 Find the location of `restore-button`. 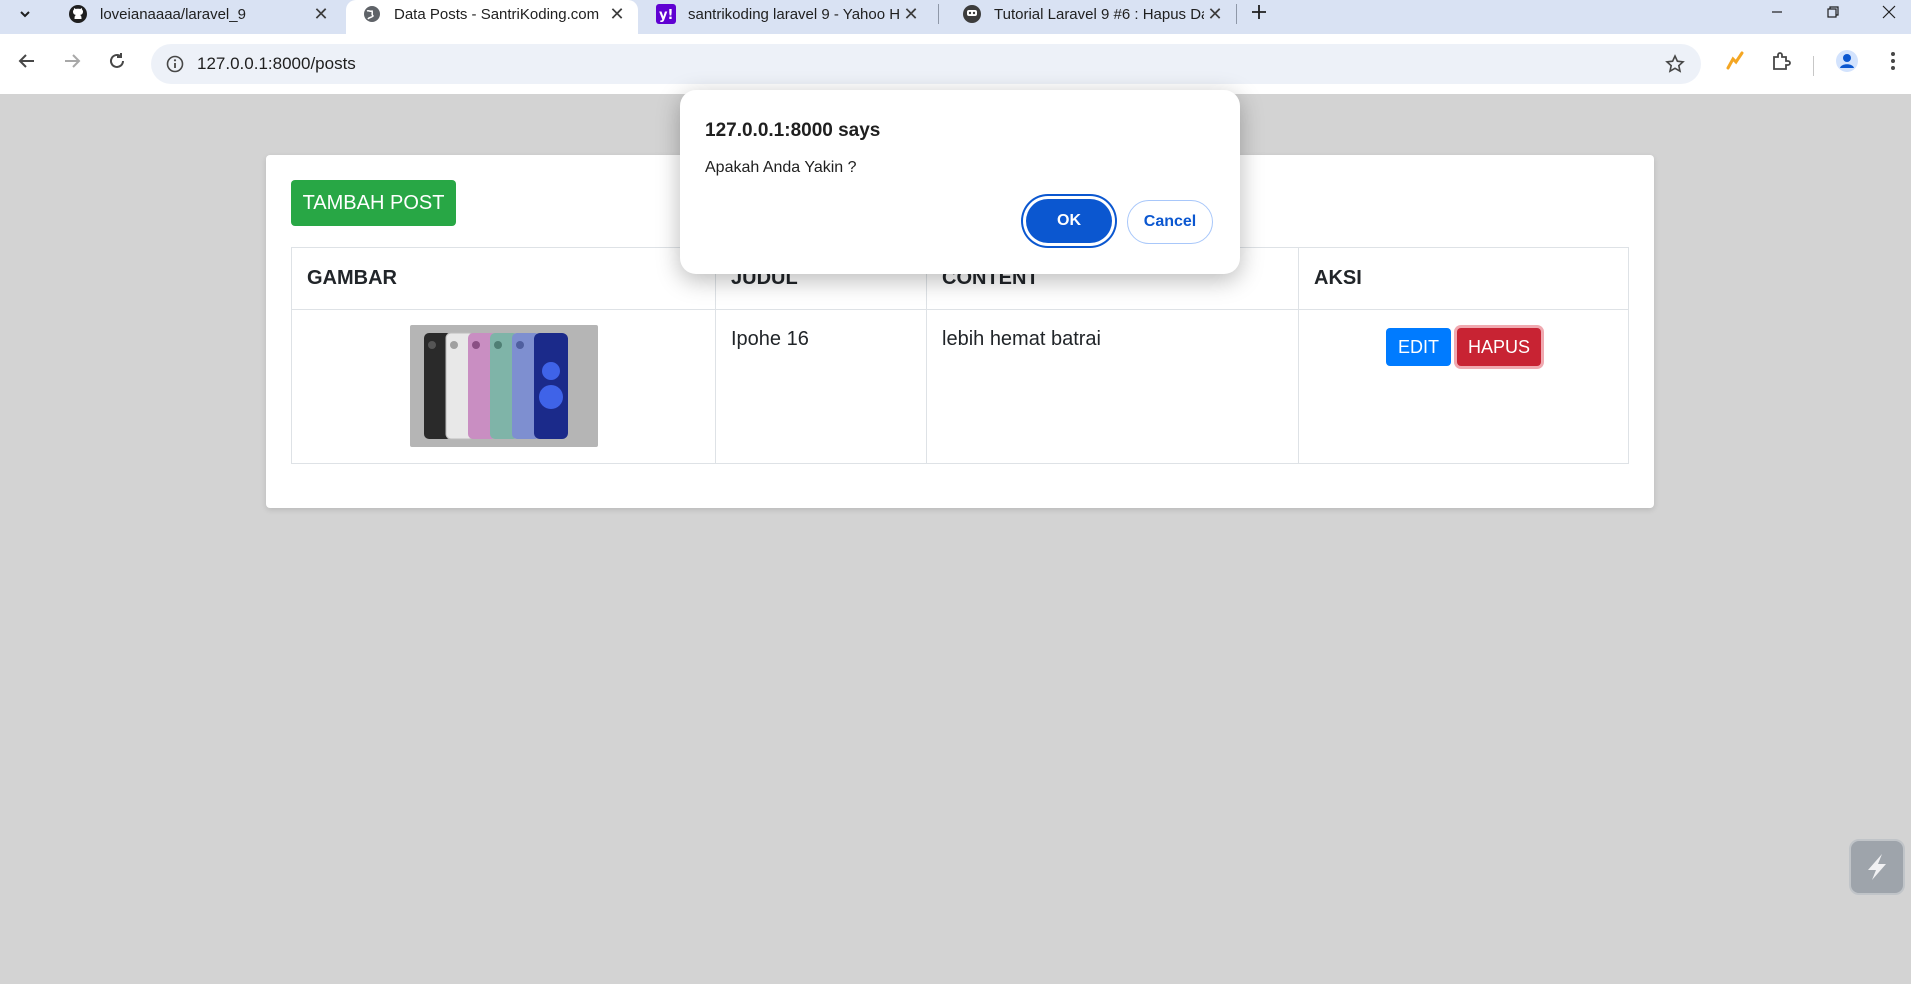

restore-button is located at coordinates (1833, 12).